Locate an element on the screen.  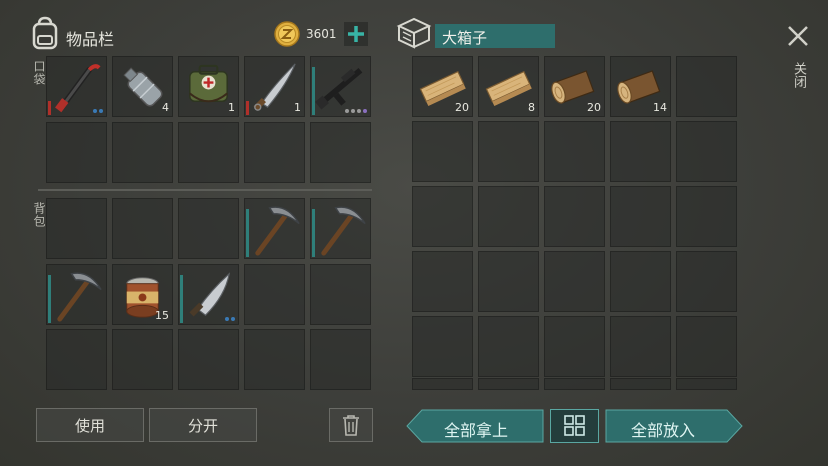
take-all-label: 全部拿上 is located at coordinates (476, 430).